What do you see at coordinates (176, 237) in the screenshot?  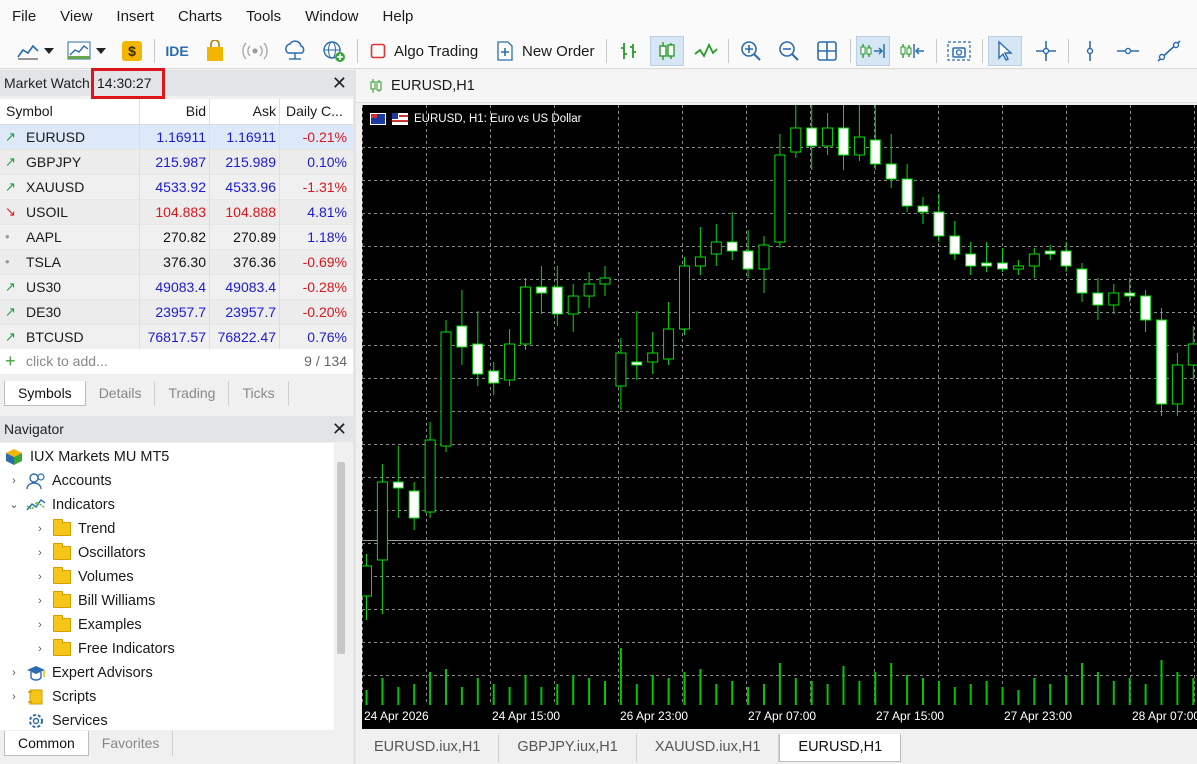 I see `table-row: • AAPL 270.82 270.89 1.18%` at bounding box center [176, 237].